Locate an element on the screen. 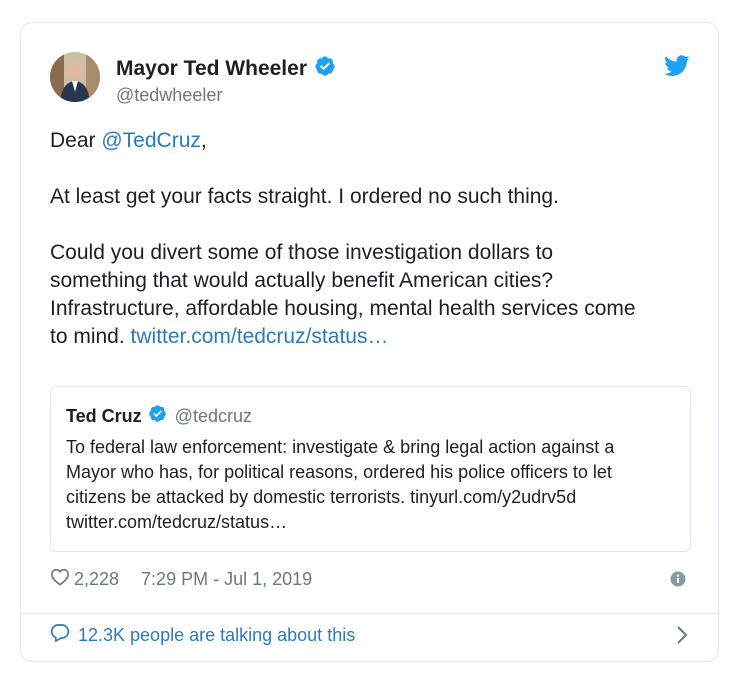  tweet-timestamp: 7:29 PM - Jul 1, 2019 is located at coordinates (226, 579).